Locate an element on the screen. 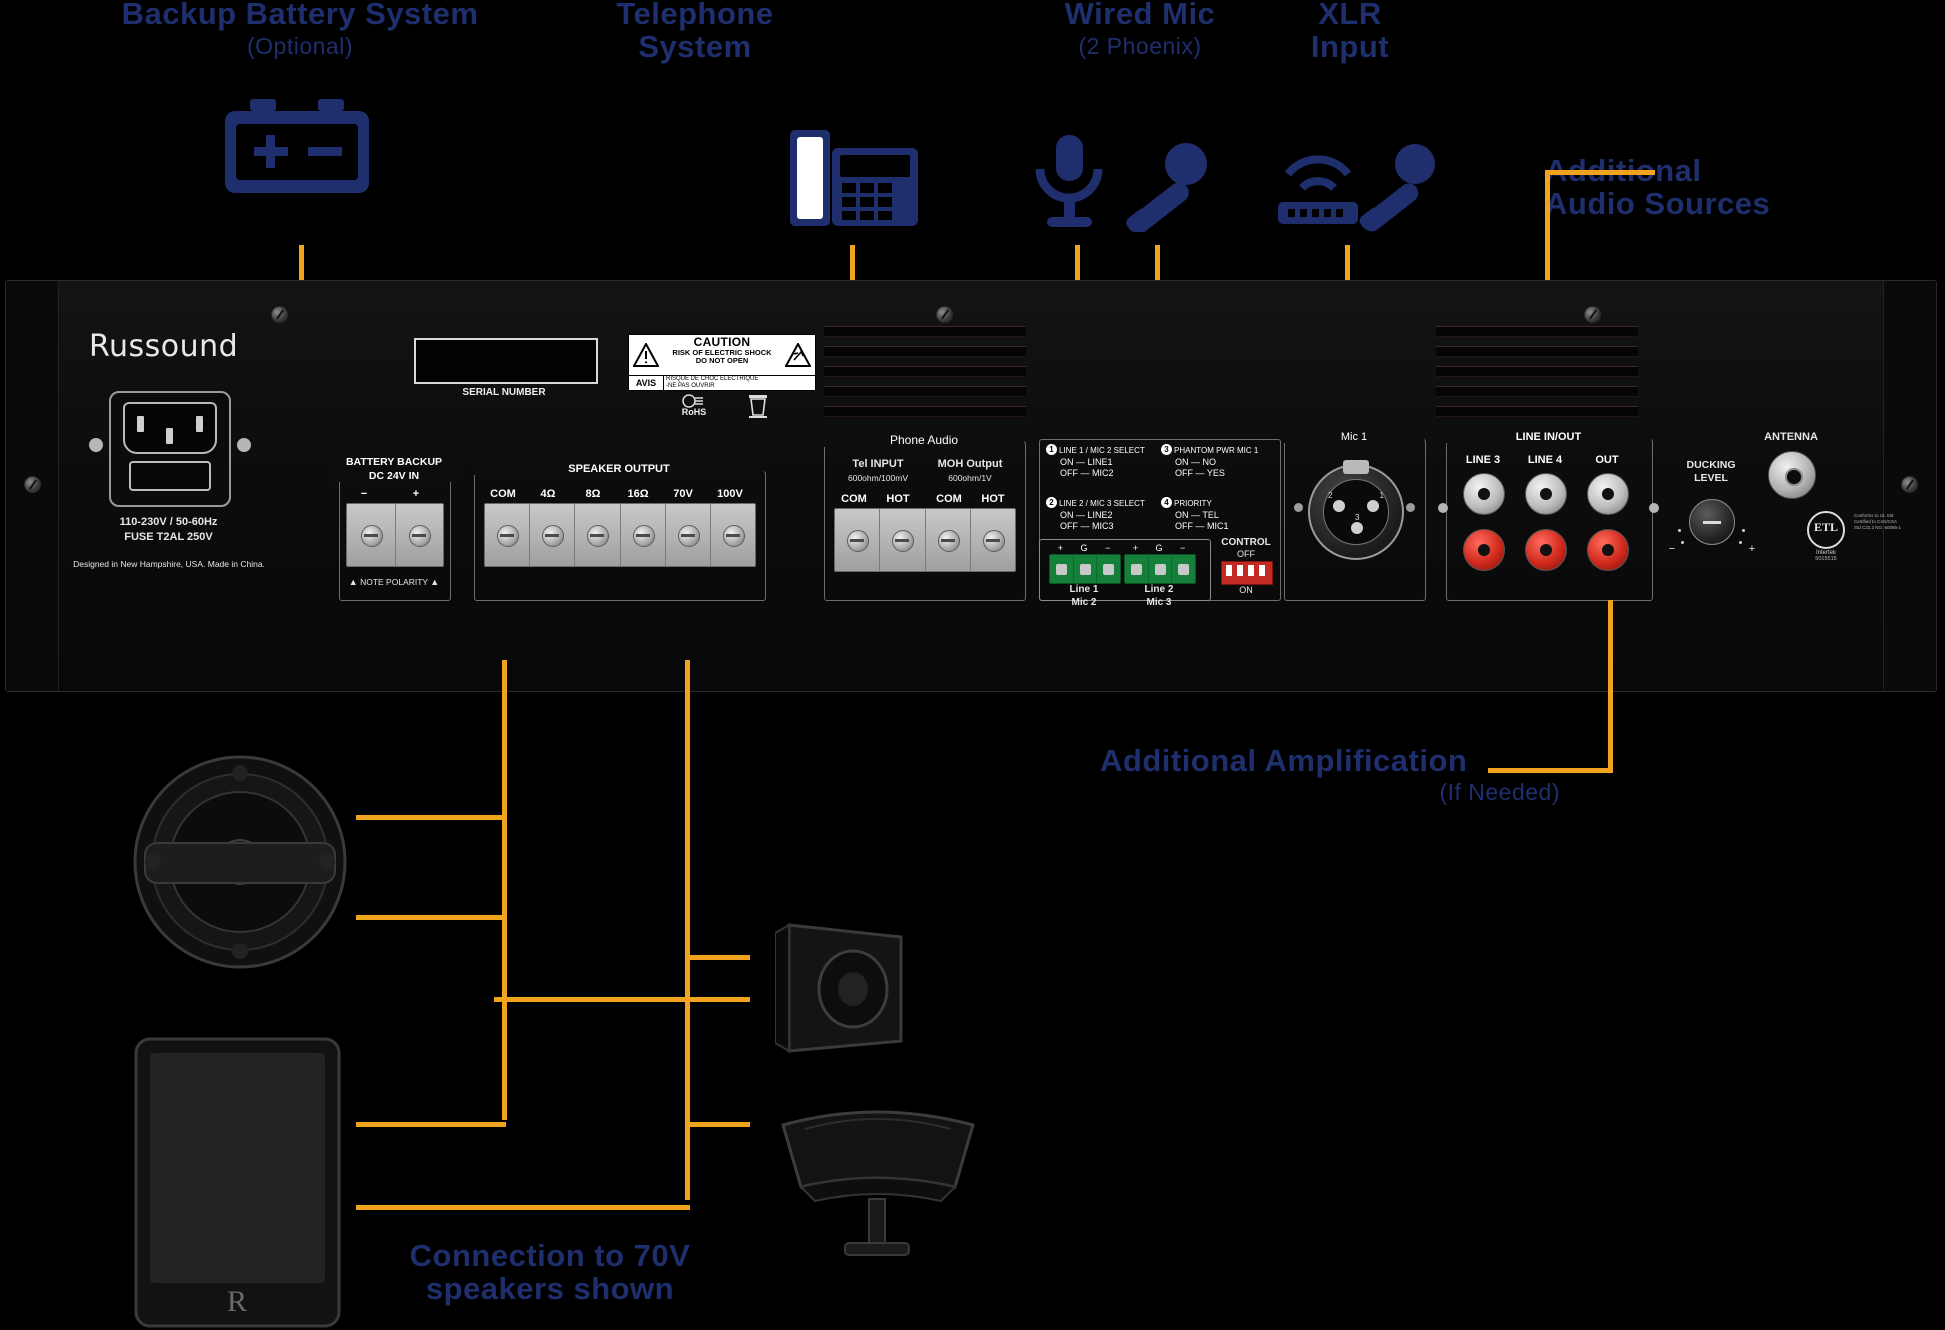 This screenshot has width=1945, height=1330. rca-out-red is located at coordinates (1608, 550).